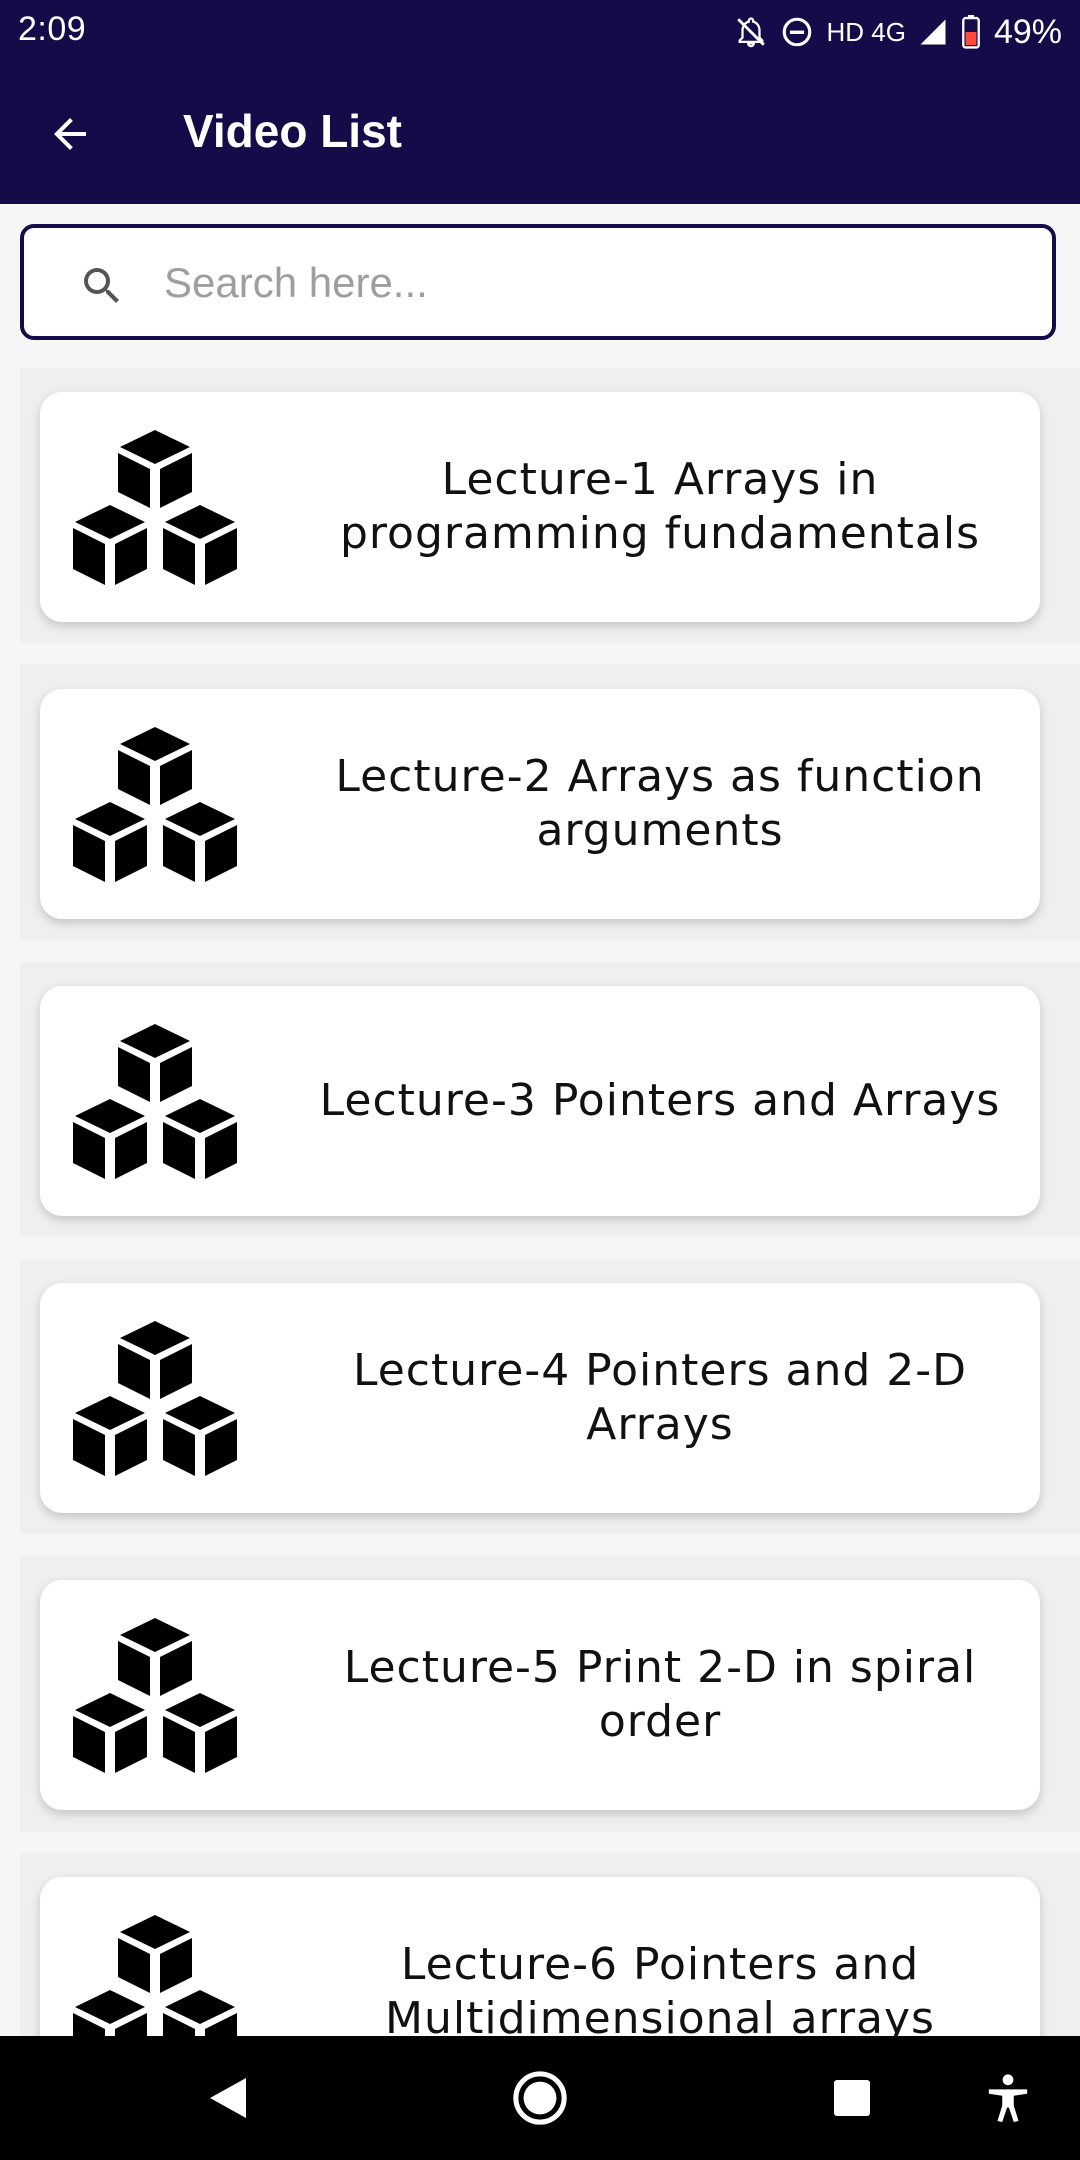 The width and height of the screenshot is (1080, 2160). What do you see at coordinates (660, 1100) in the screenshot?
I see `lecture-title: Lecture-3 Pointers and Arrays` at bounding box center [660, 1100].